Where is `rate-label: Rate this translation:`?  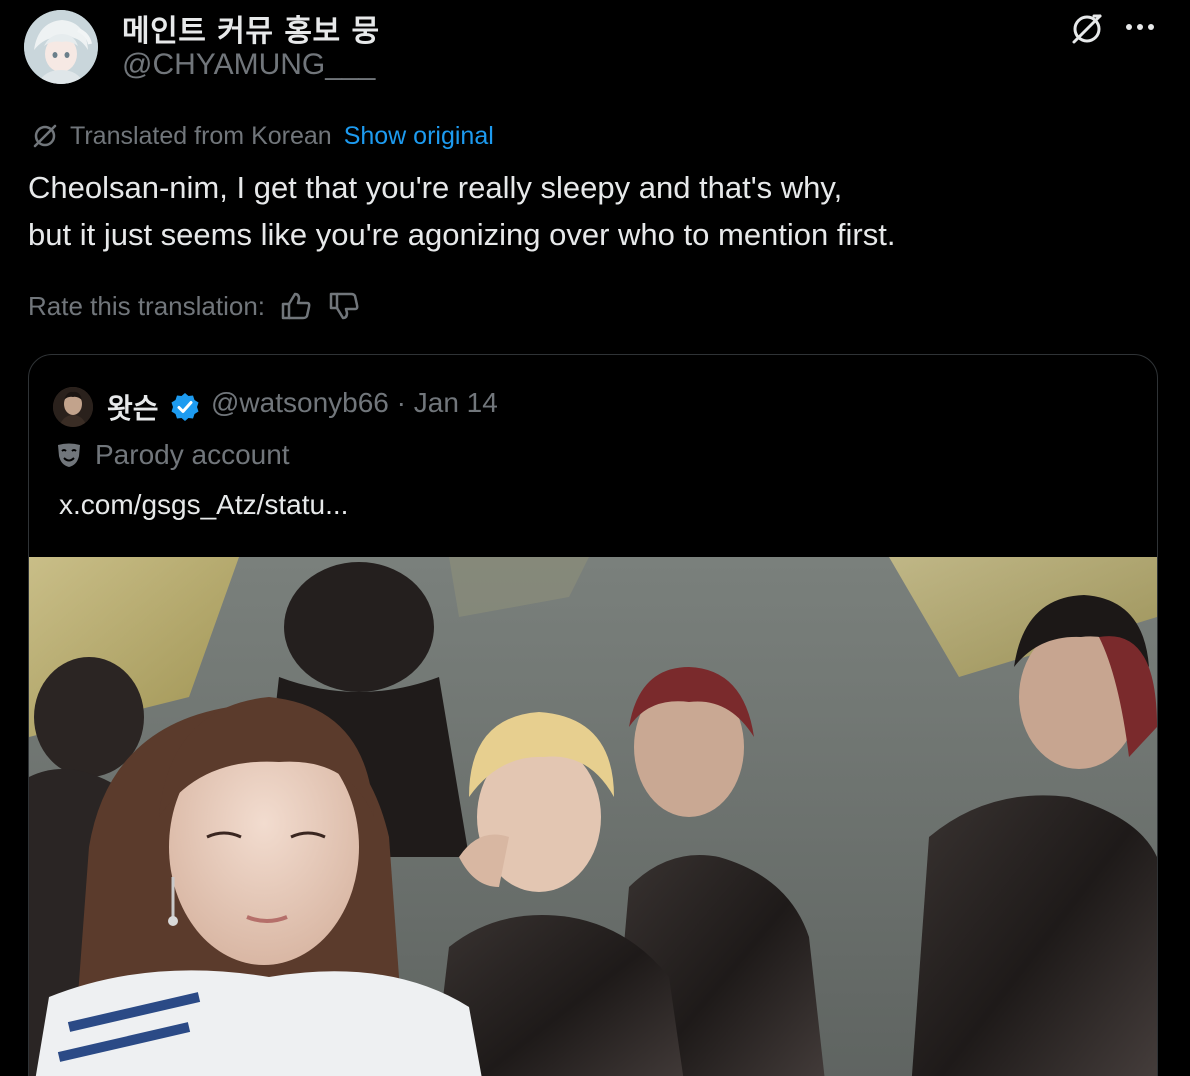
rate-label: Rate this translation: is located at coordinates (147, 305).